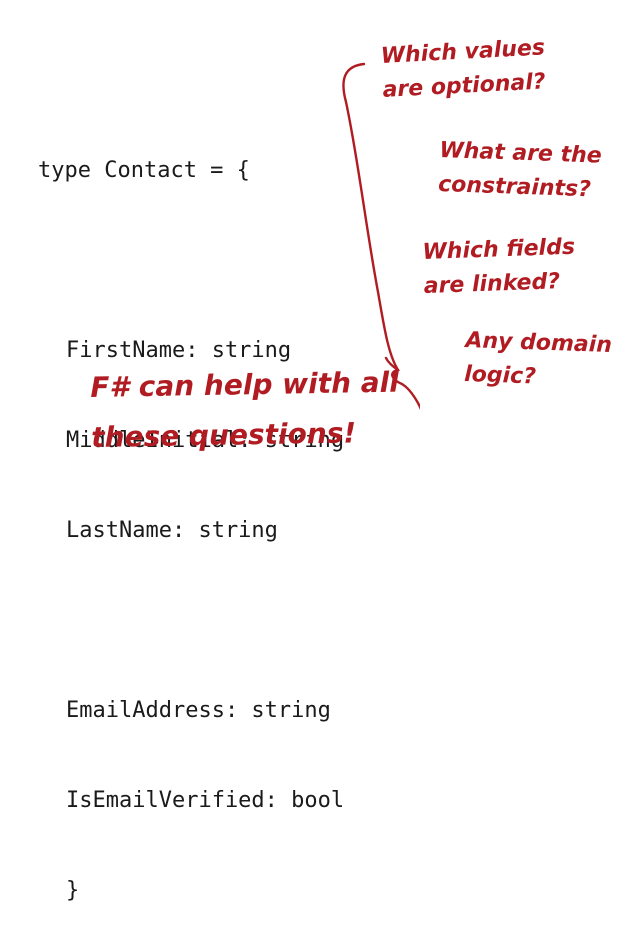 The image size is (638, 936). I want to click on annotation-constraints: What are the constraints?, so click(520, 171).